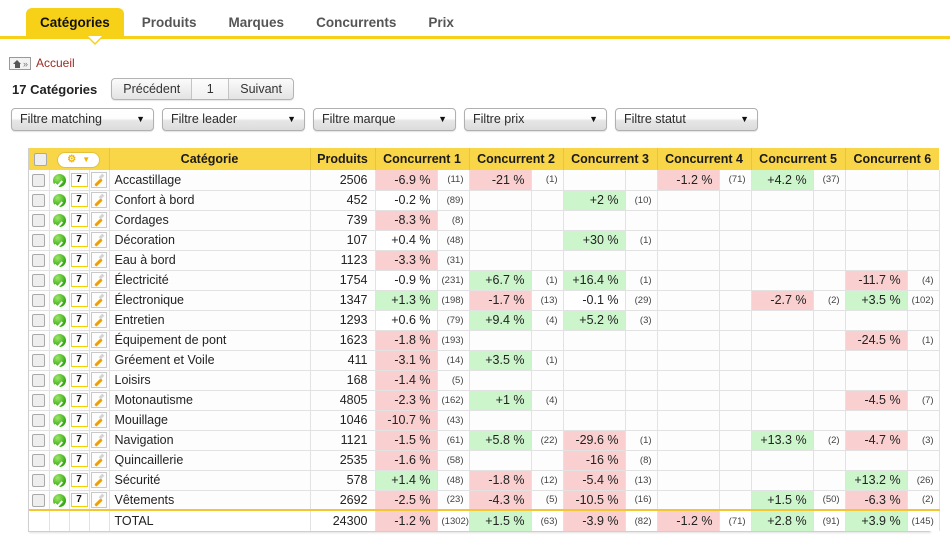 The width and height of the screenshot is (950, 550). Describe the element at coordinates (233, 119) in the screenshot. I see `filter-filtre-leader: Filtre leader ▼` at that location.